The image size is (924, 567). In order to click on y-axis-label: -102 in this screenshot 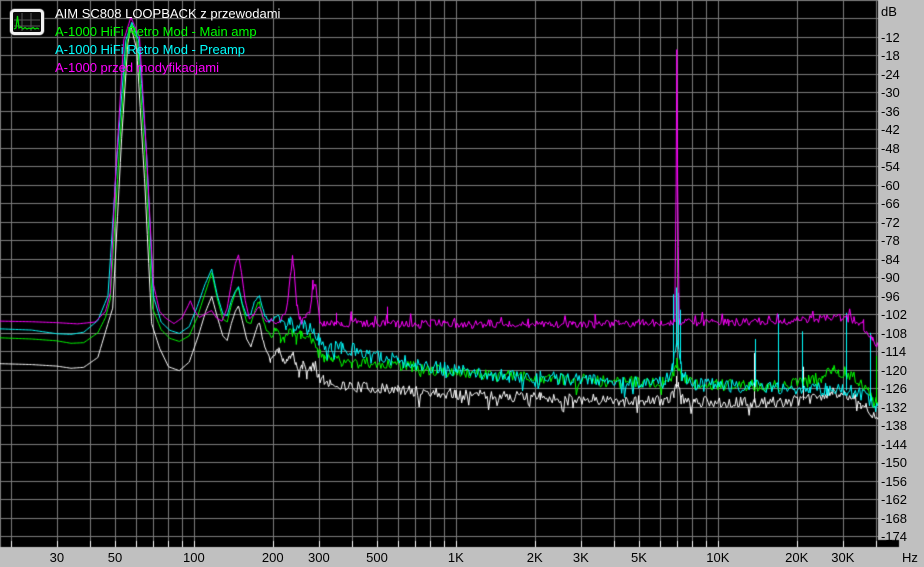, I will do `click(894, 315)`.